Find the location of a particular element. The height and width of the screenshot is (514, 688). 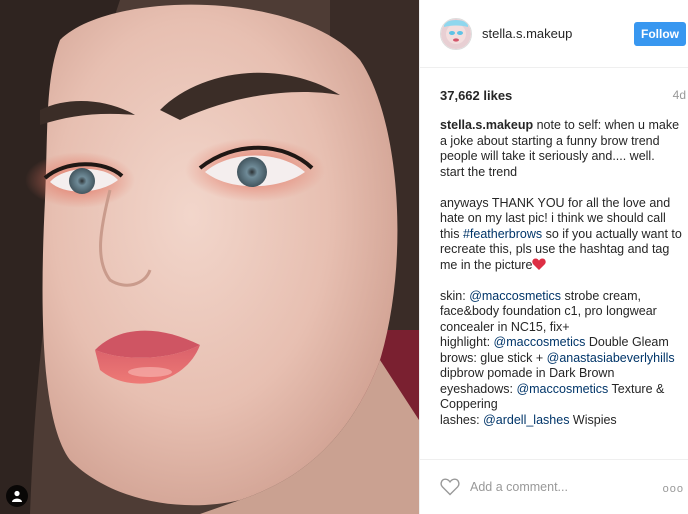

highlight-text: Double Gleam is located at coordinates (627, 342).